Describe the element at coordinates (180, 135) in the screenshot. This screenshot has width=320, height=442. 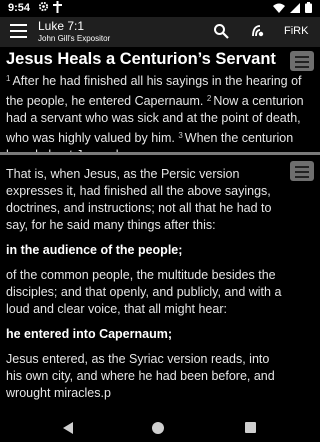
I see `verse-number: 3` at that location.